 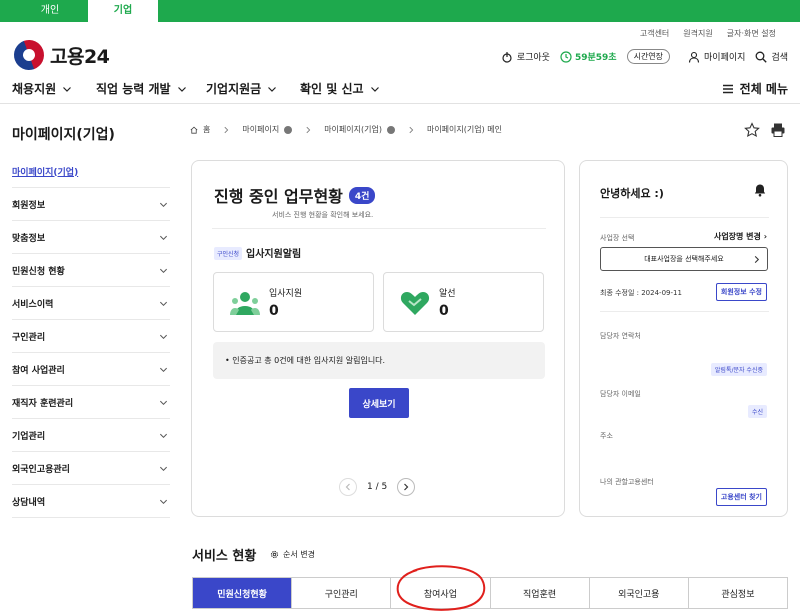 I want to click on stat-label: 알선, so click(x=447, y=294).